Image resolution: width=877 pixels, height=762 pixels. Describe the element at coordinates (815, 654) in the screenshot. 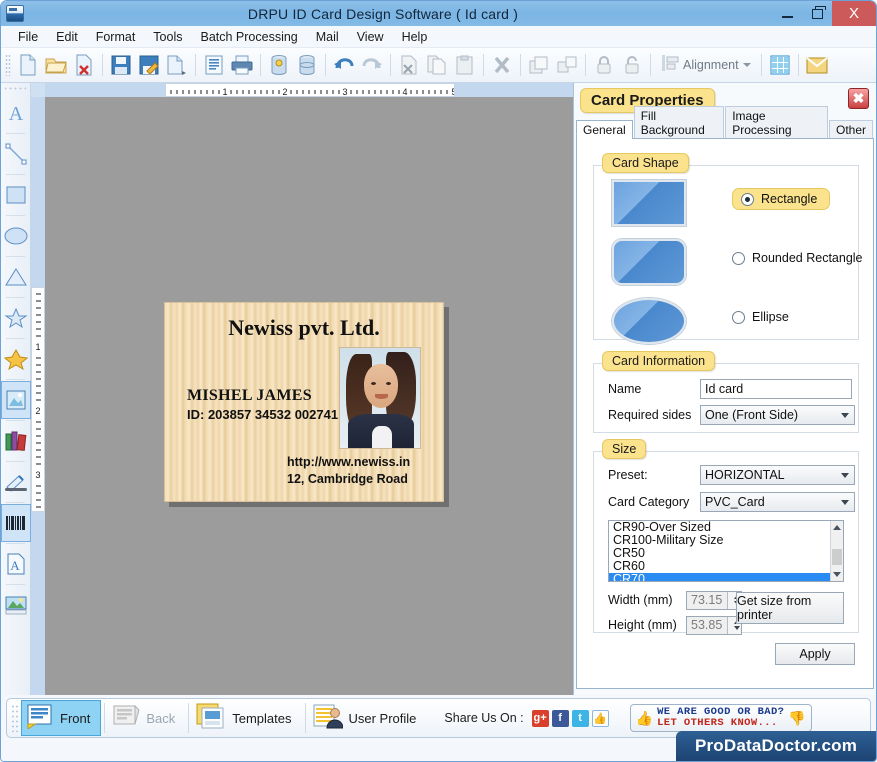

I see `apply-button: Apply` at that location.